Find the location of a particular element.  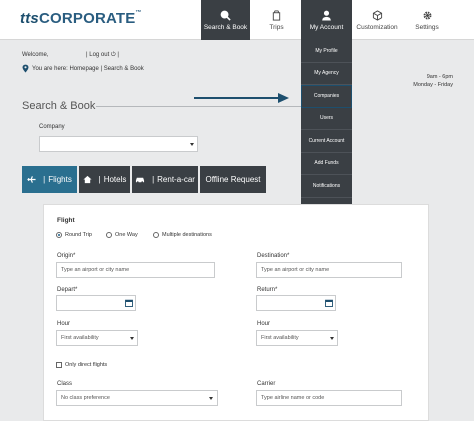

company-select is located at coordinates (118, 144).